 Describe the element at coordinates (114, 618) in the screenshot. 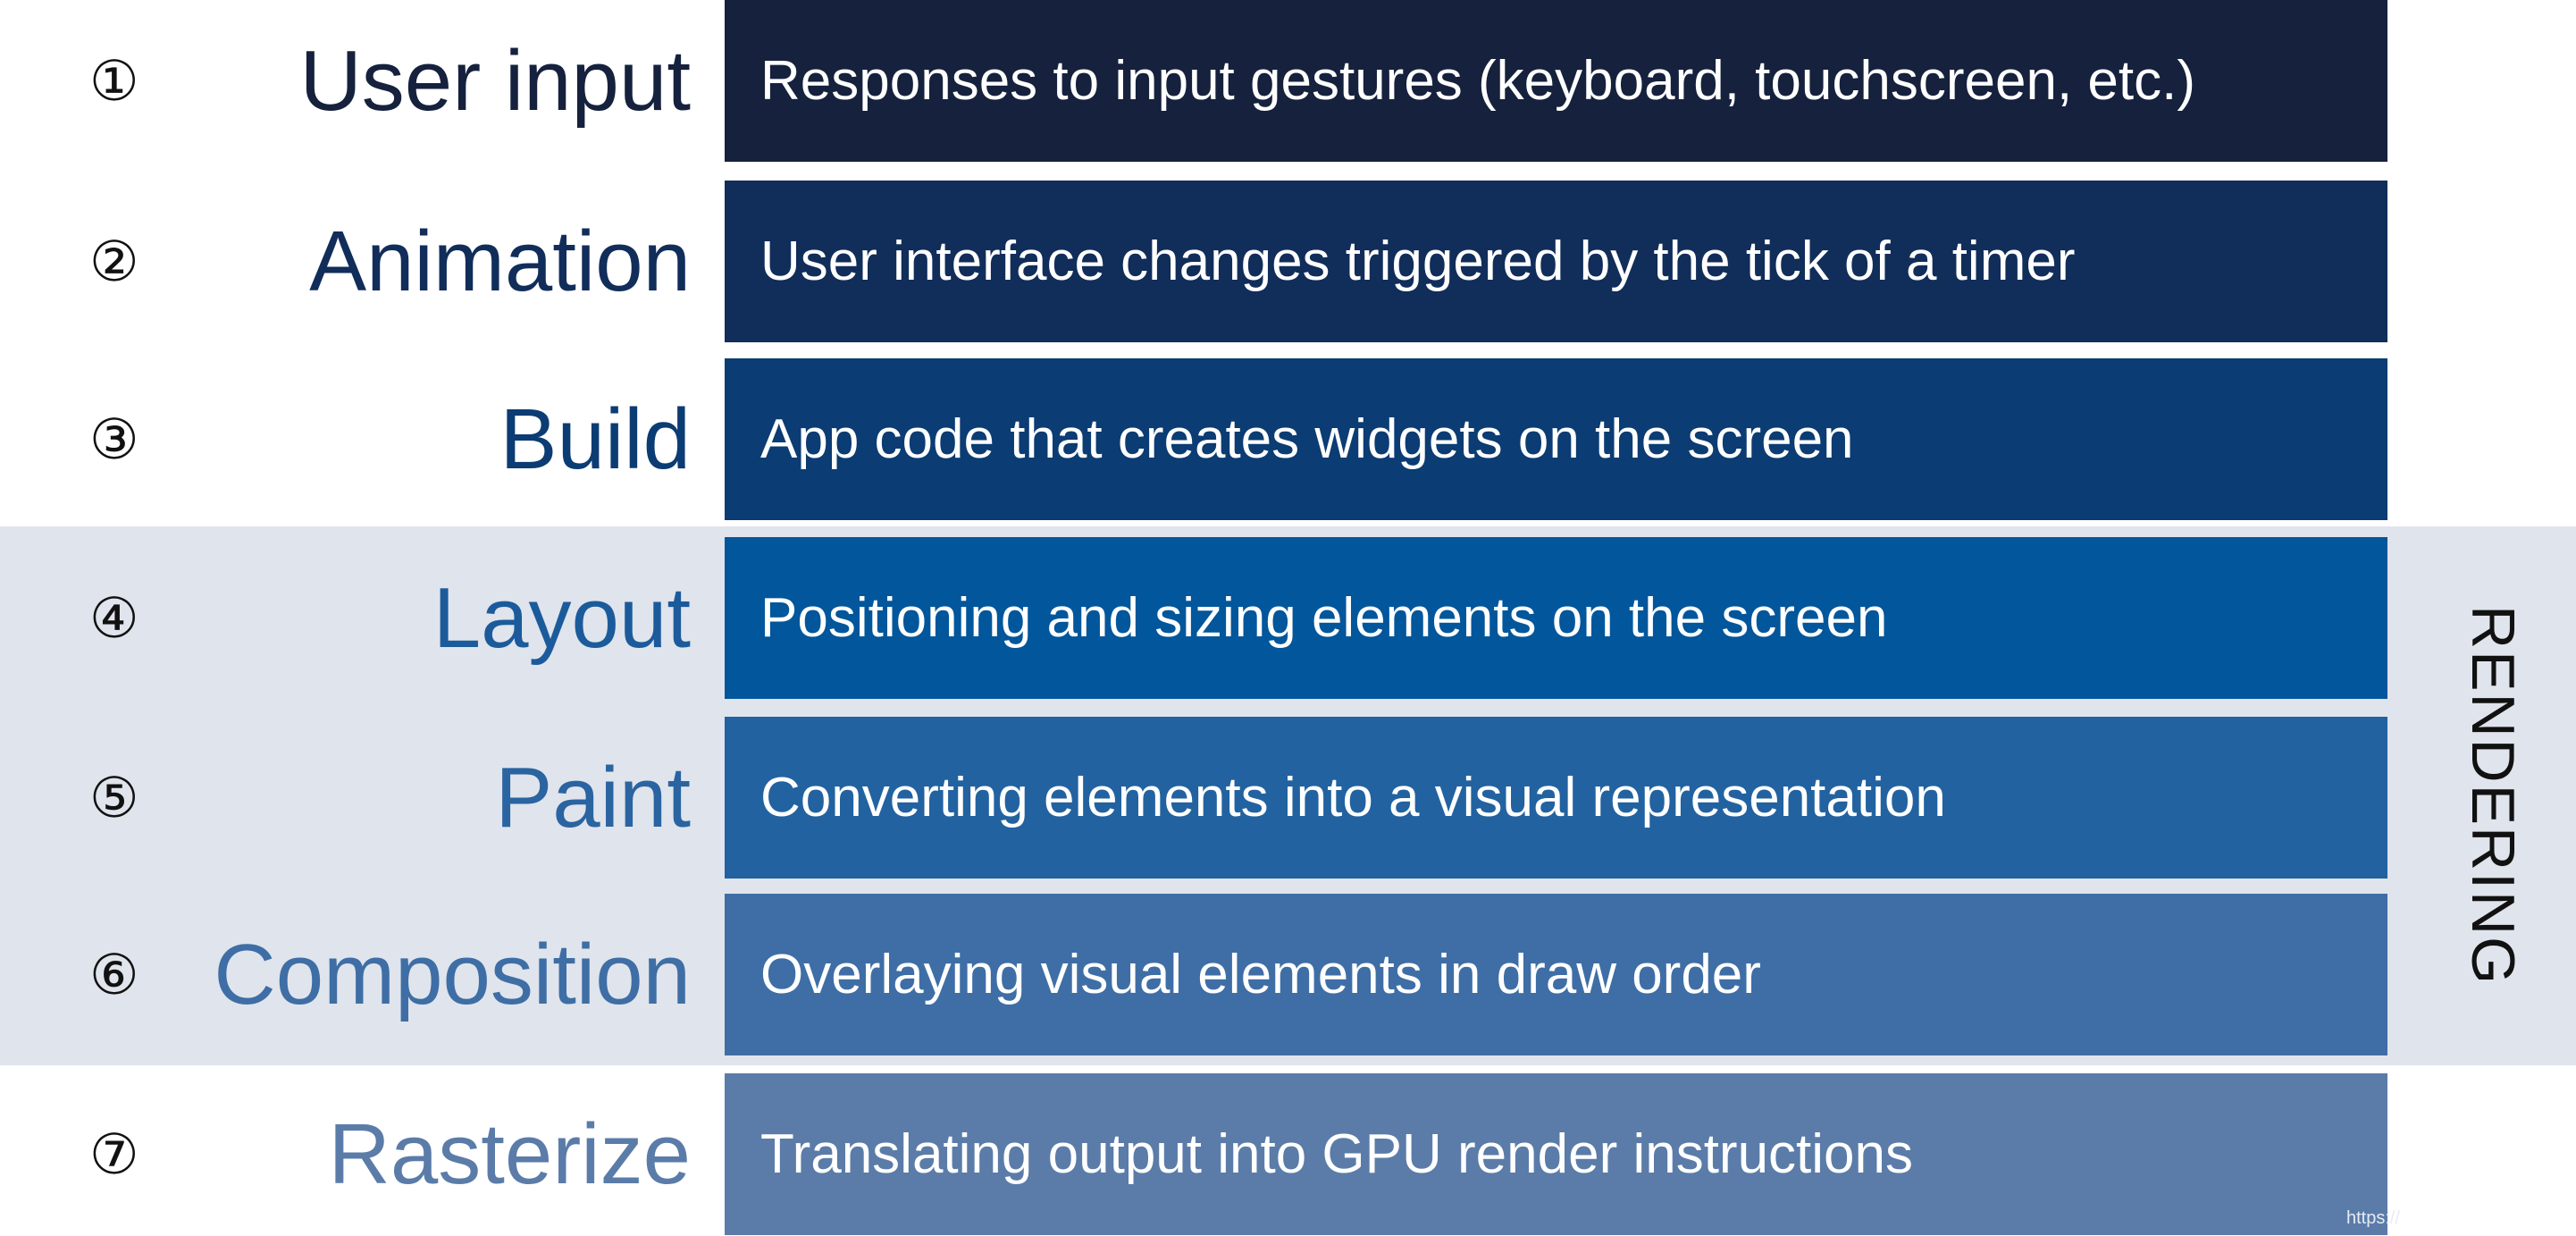

I see `stage-number: ④` at that location.